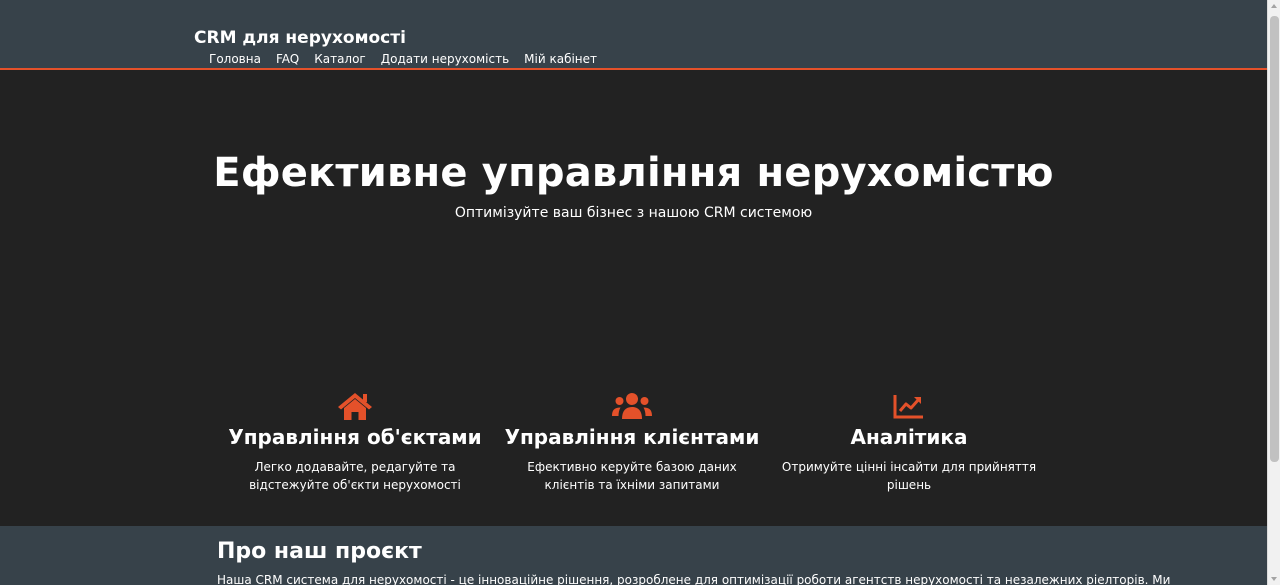 This screenshot has height=585, width=1280. What do you see at coordinates (355, 407) in the screenshot?
I see `home-icon` at bounding box center [355, 407].